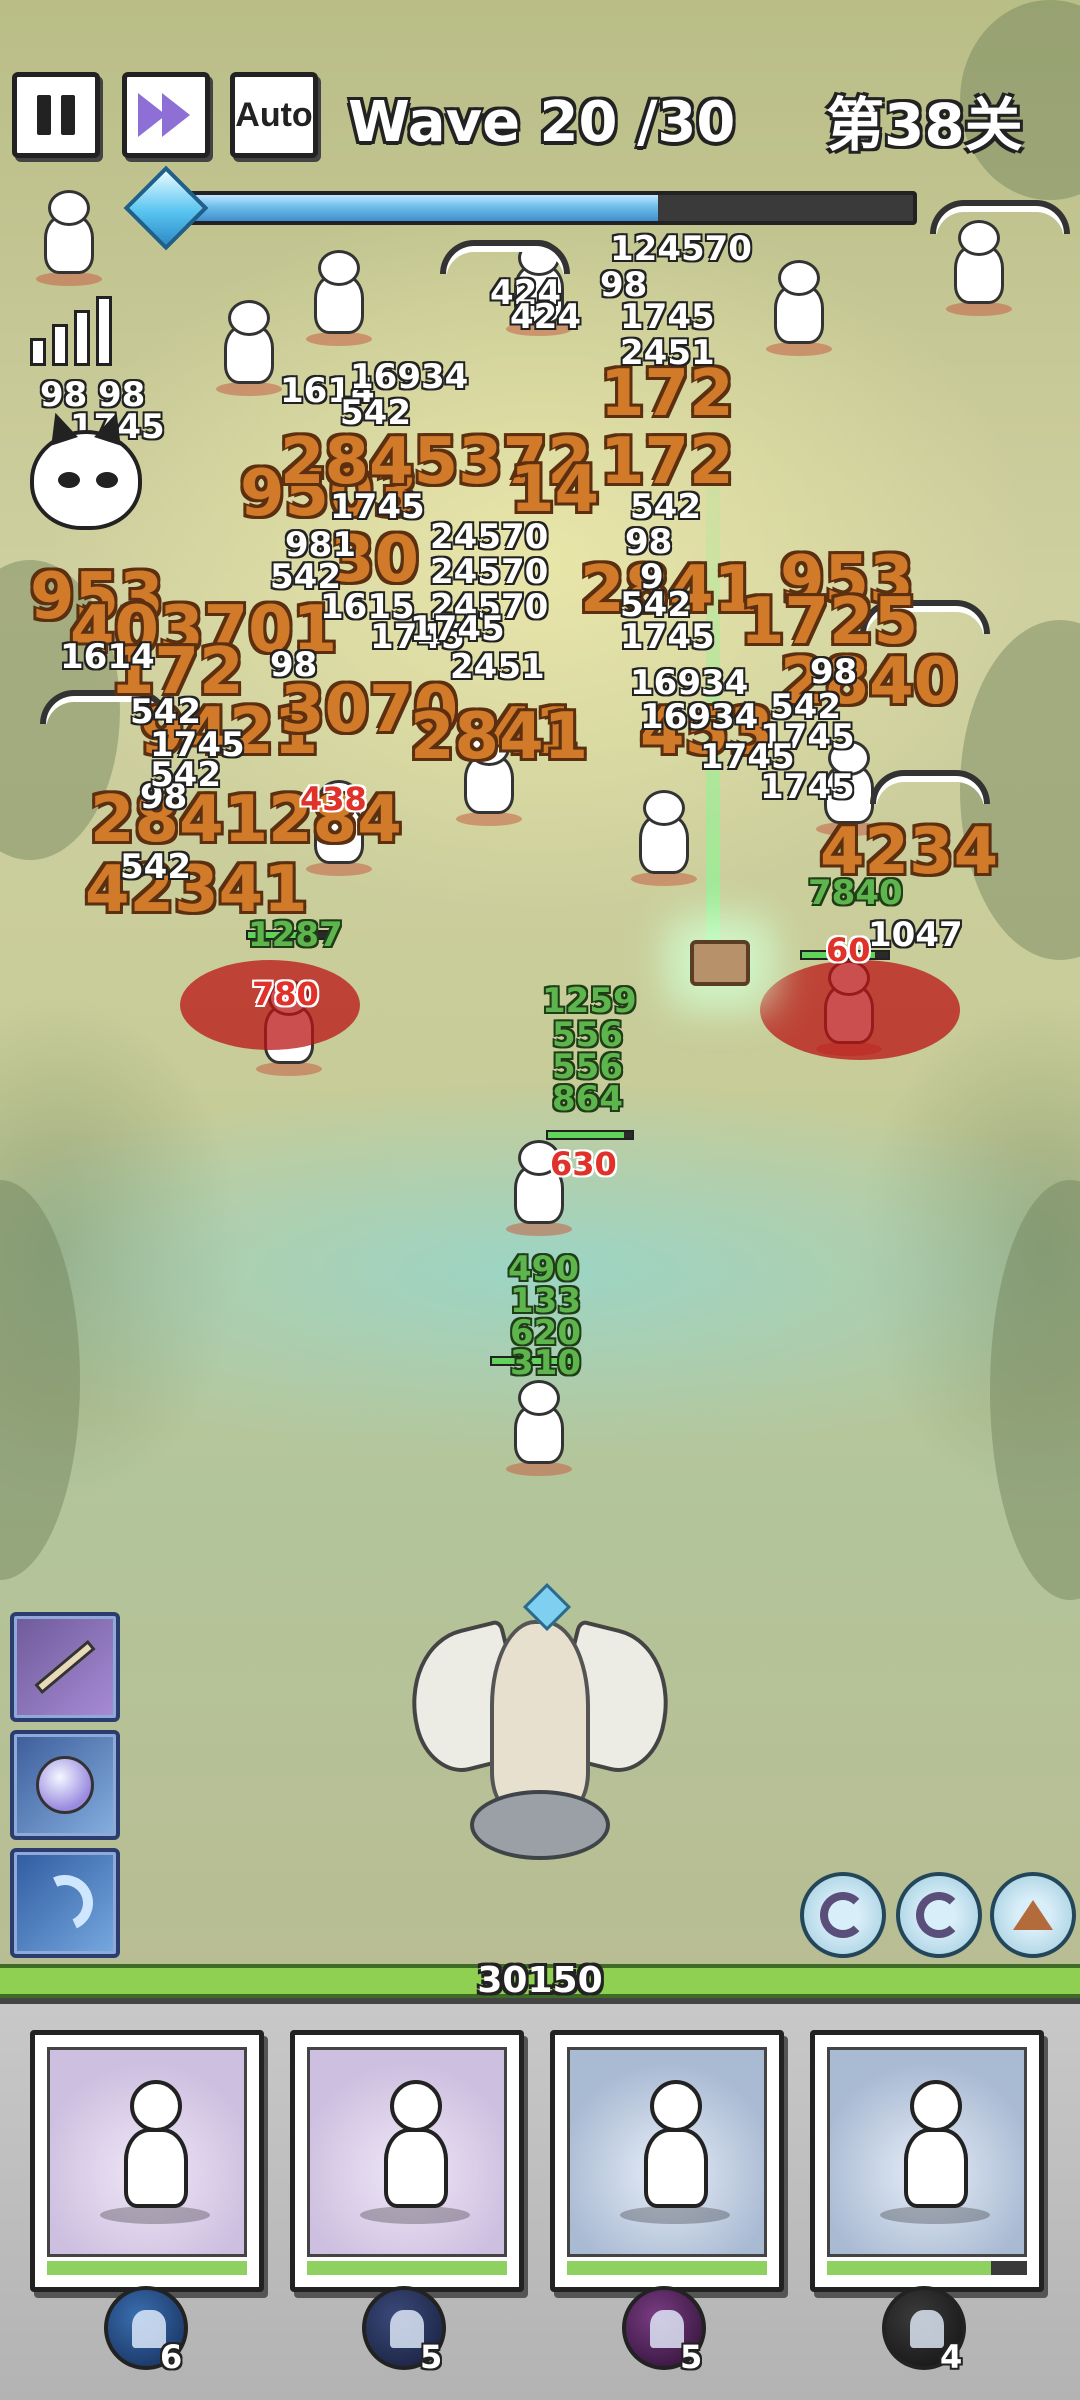  I want to click on orb-skill-slot, so click(65, 1785).